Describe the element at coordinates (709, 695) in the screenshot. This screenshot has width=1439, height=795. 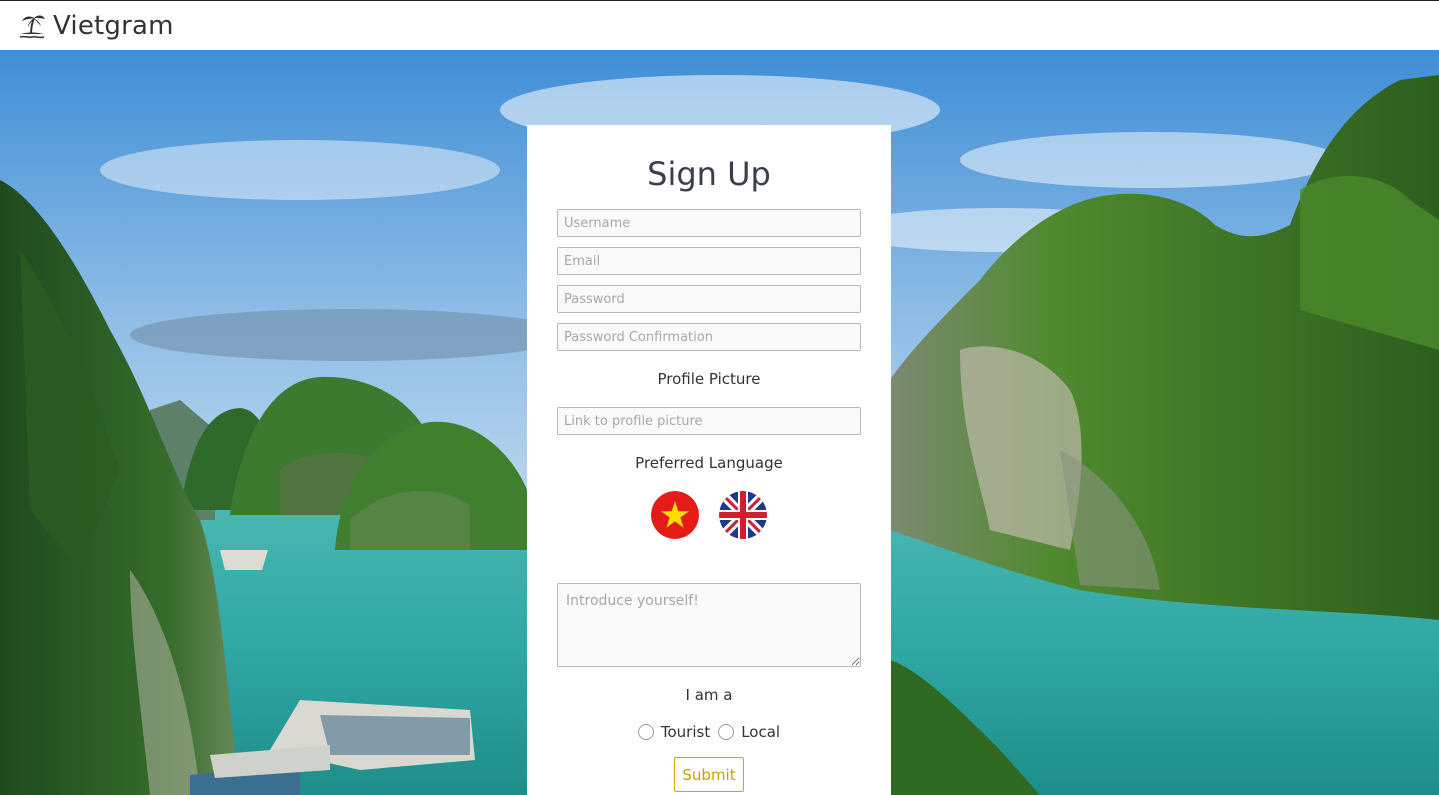
I see `role-label: I am a` at that location.